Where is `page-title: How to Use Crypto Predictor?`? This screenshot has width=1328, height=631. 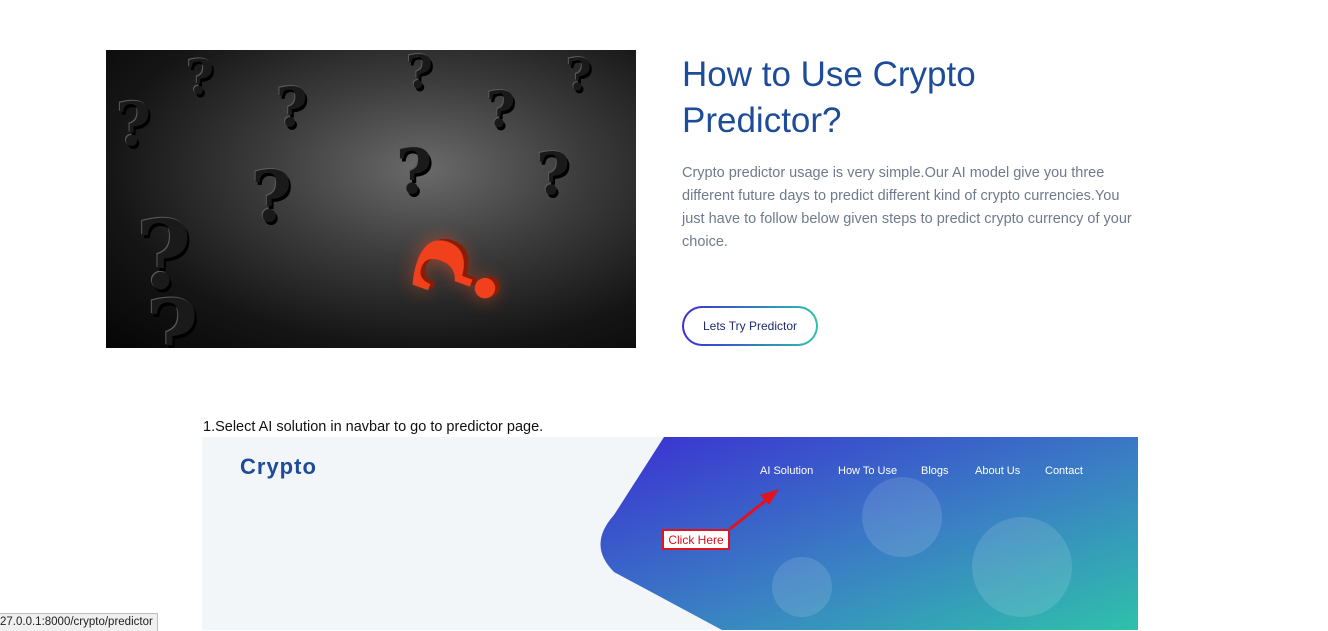 page-title: How to Use Crypto Predictor? is located at coordinates (829, 97).